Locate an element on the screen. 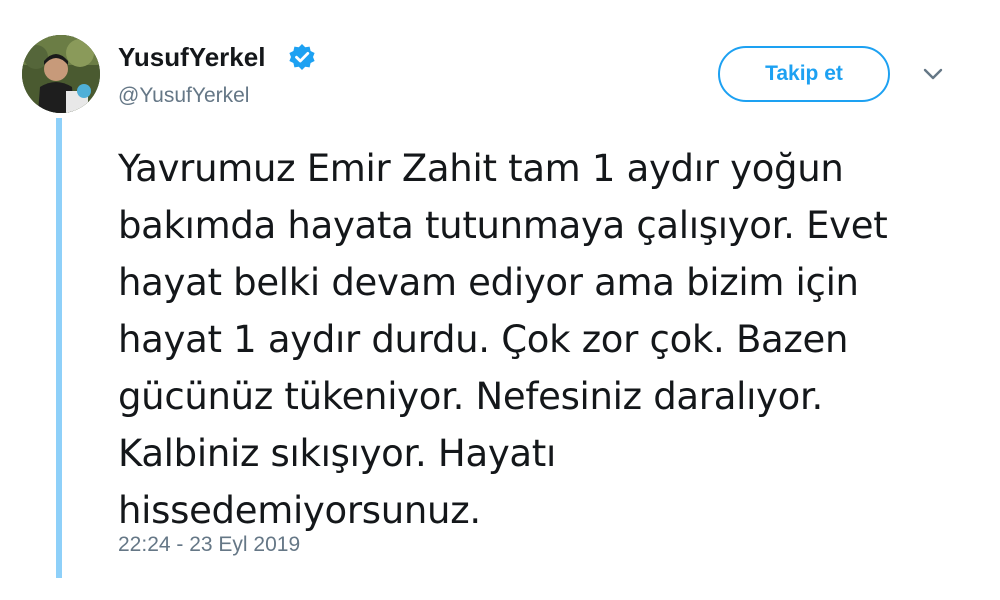  avatar-photo is located at coordinates (61, 74).